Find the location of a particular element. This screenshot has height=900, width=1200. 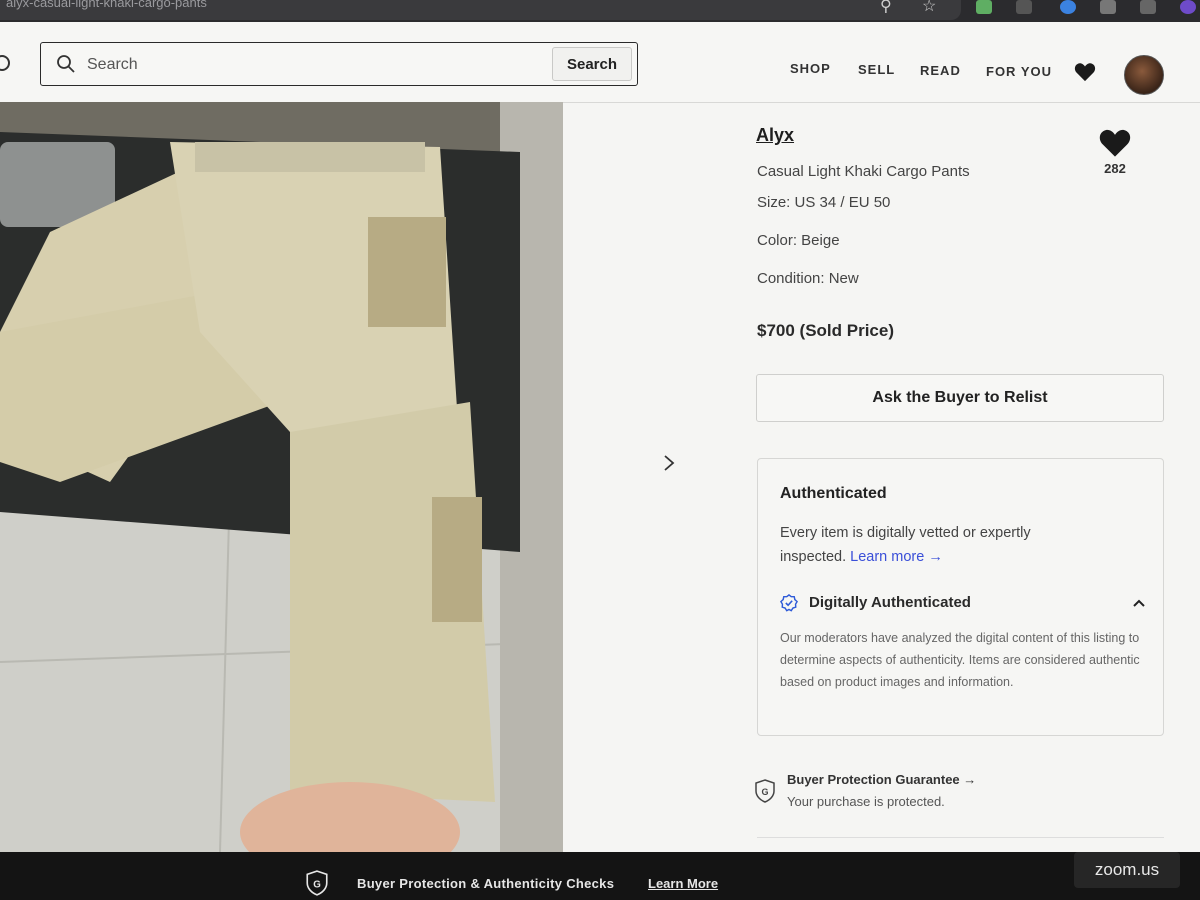

listing-title: Casual Light Khaki Cargo Pants is located at coordinates (863, 171).